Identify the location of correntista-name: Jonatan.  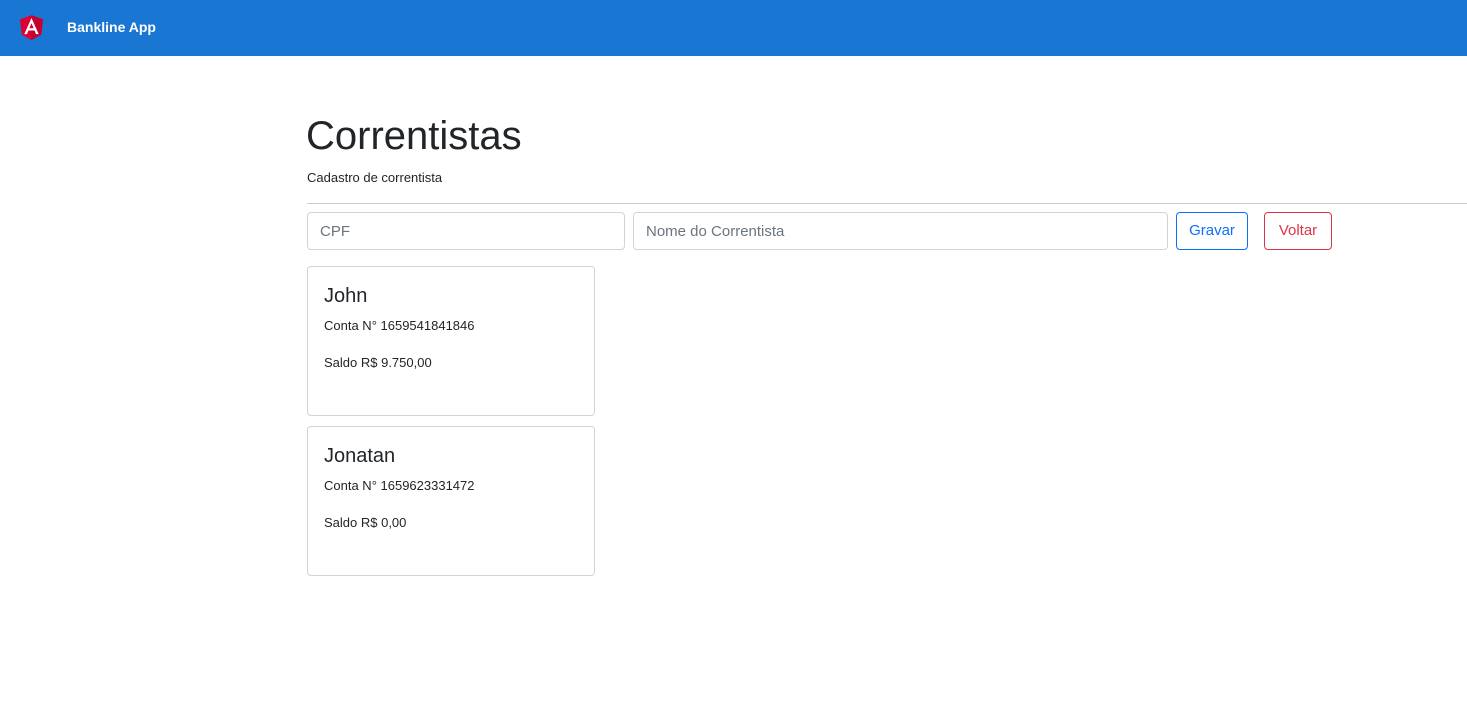
(360, 456).